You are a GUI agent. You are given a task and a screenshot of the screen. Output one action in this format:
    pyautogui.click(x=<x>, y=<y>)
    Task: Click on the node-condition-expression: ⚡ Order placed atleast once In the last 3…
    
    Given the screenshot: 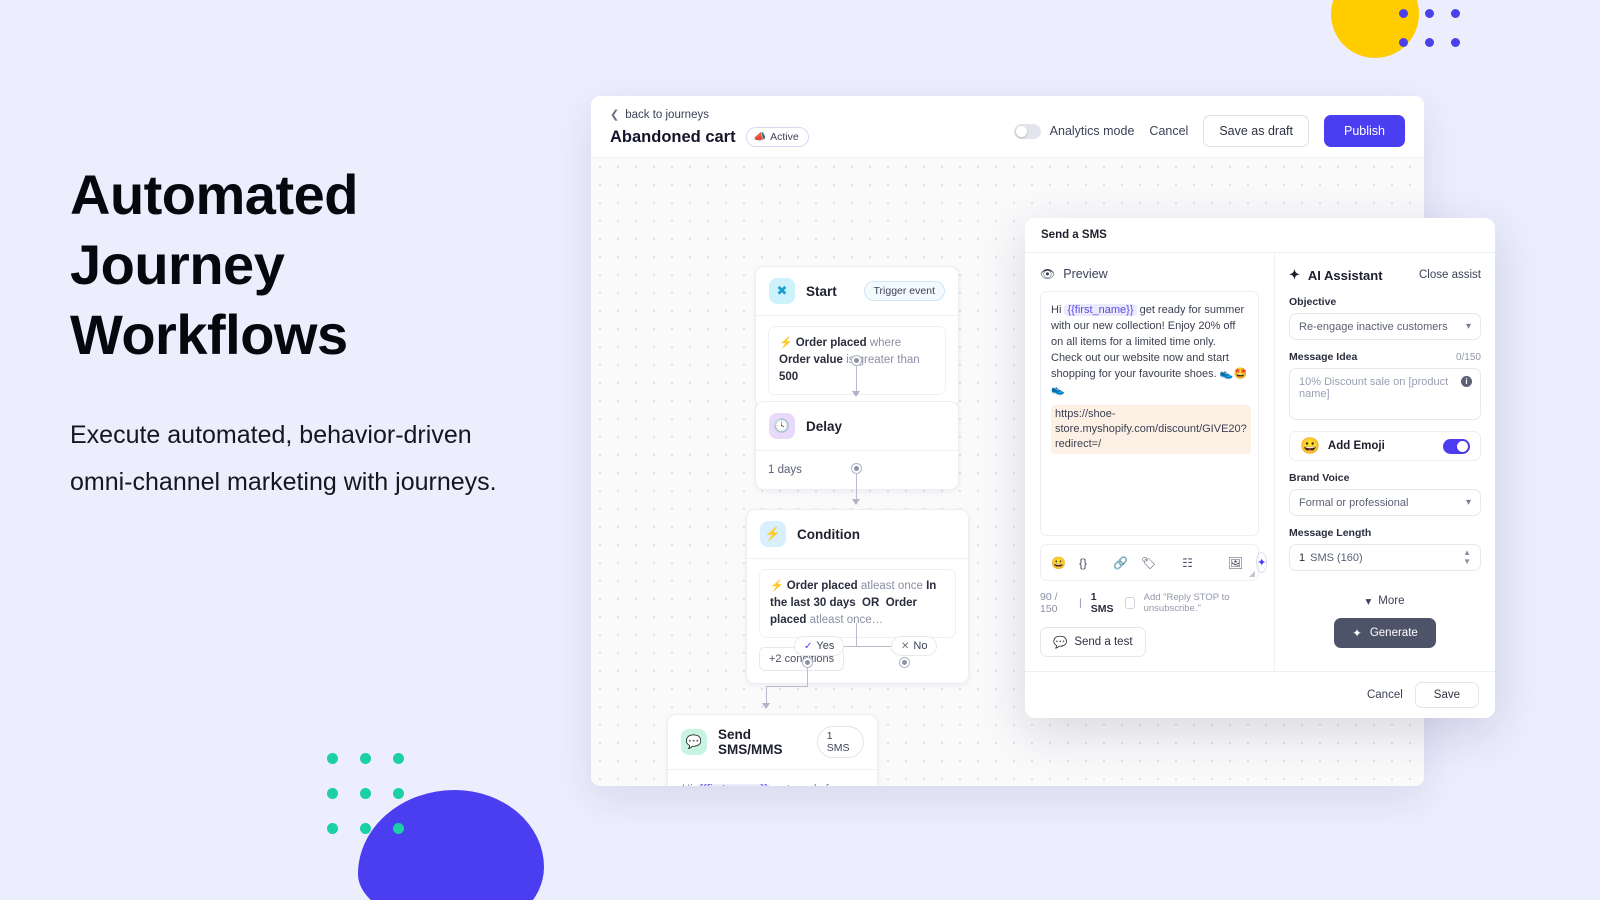 What is the action you would take?
    pyautogui.click(x=857, y=603)
    